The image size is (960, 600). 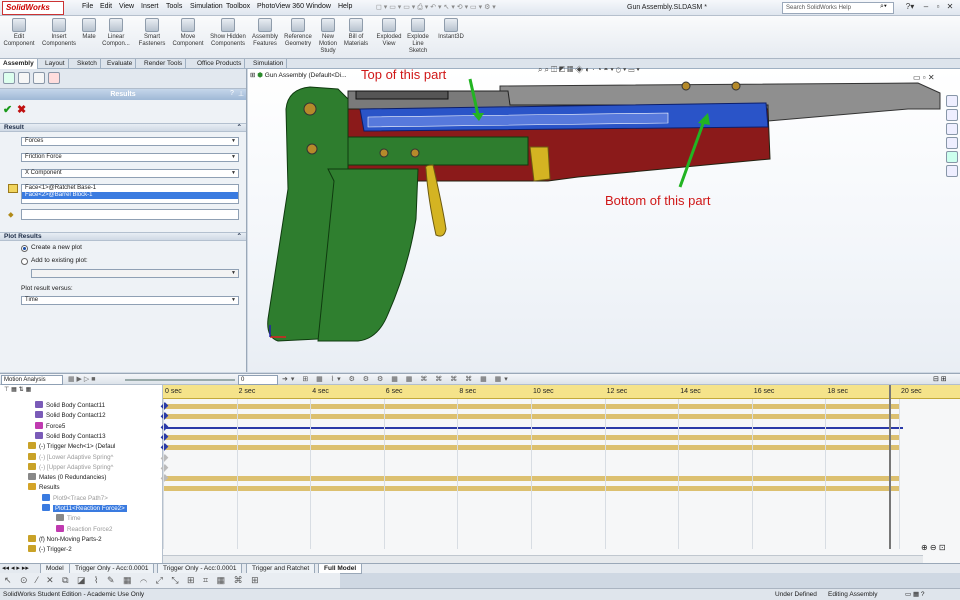 I want to click on close-button: ✕, so click(x=950, y=7).